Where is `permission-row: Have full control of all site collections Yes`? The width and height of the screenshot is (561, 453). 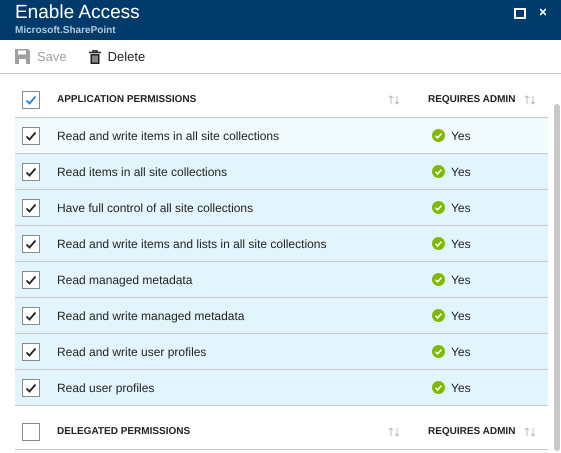 permission-row: Have full control of all site collections Yes is located at coordinates (281, 208).